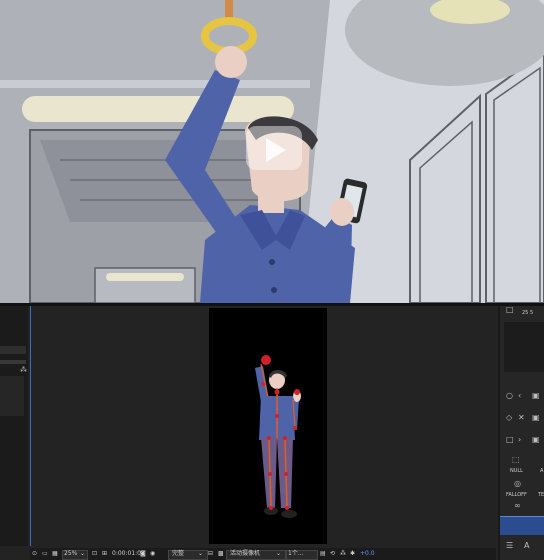  What do you see at coordinates (323, 554) in the screenshot?
I see `layout-icon: ▤` at bounding box center [323, 554].